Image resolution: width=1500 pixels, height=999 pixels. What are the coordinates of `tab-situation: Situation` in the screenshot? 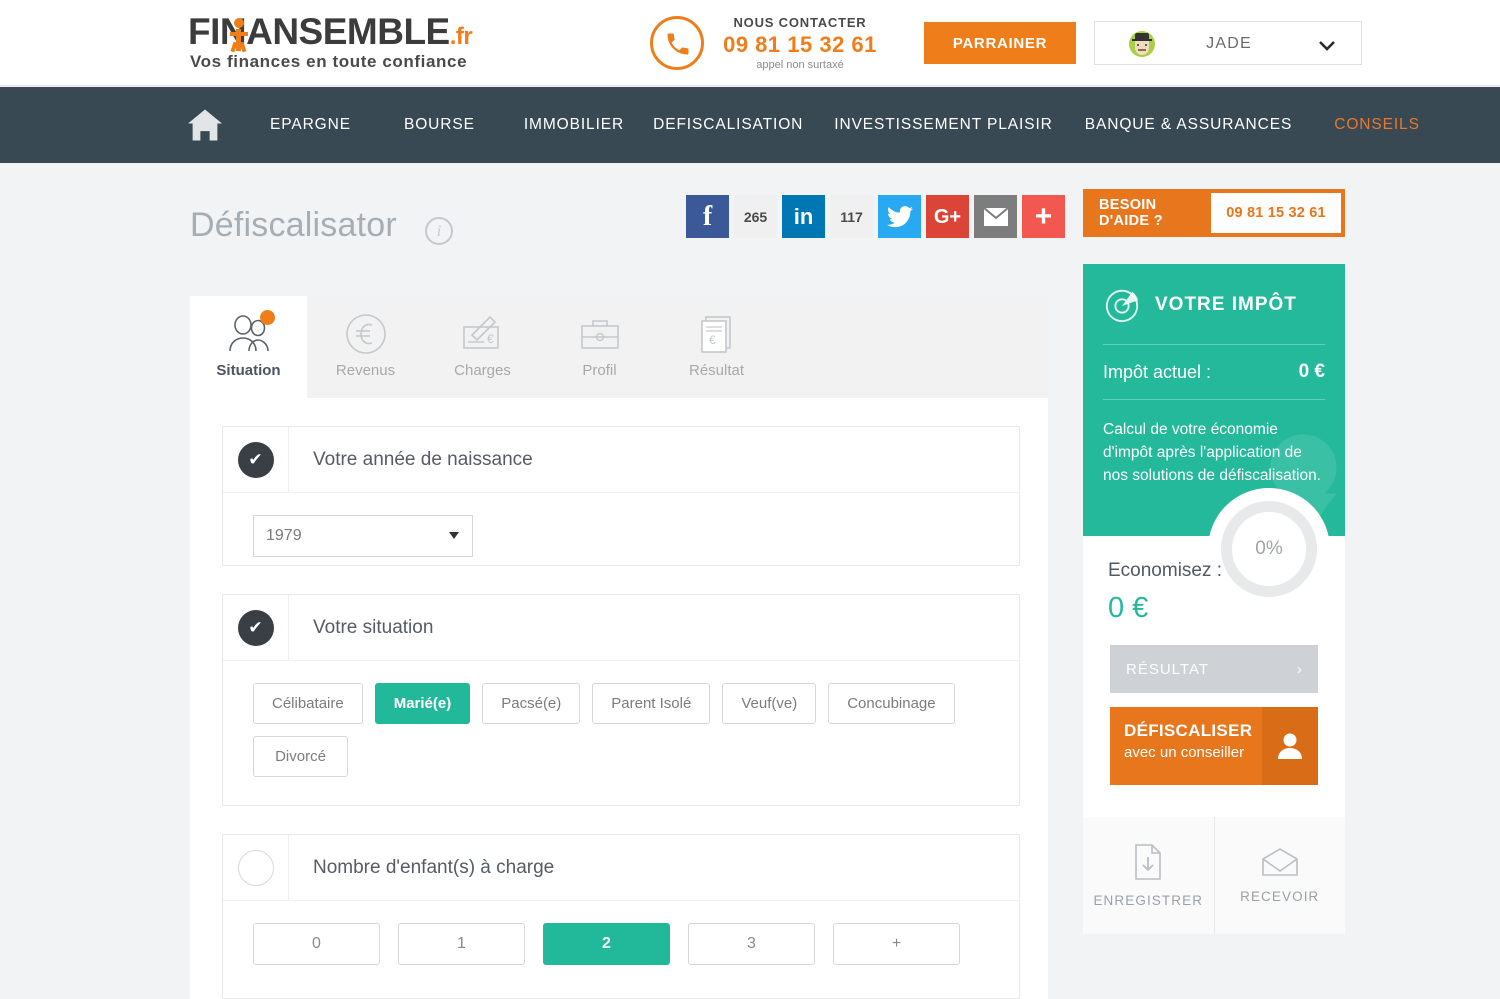 It's located at (248, 347).